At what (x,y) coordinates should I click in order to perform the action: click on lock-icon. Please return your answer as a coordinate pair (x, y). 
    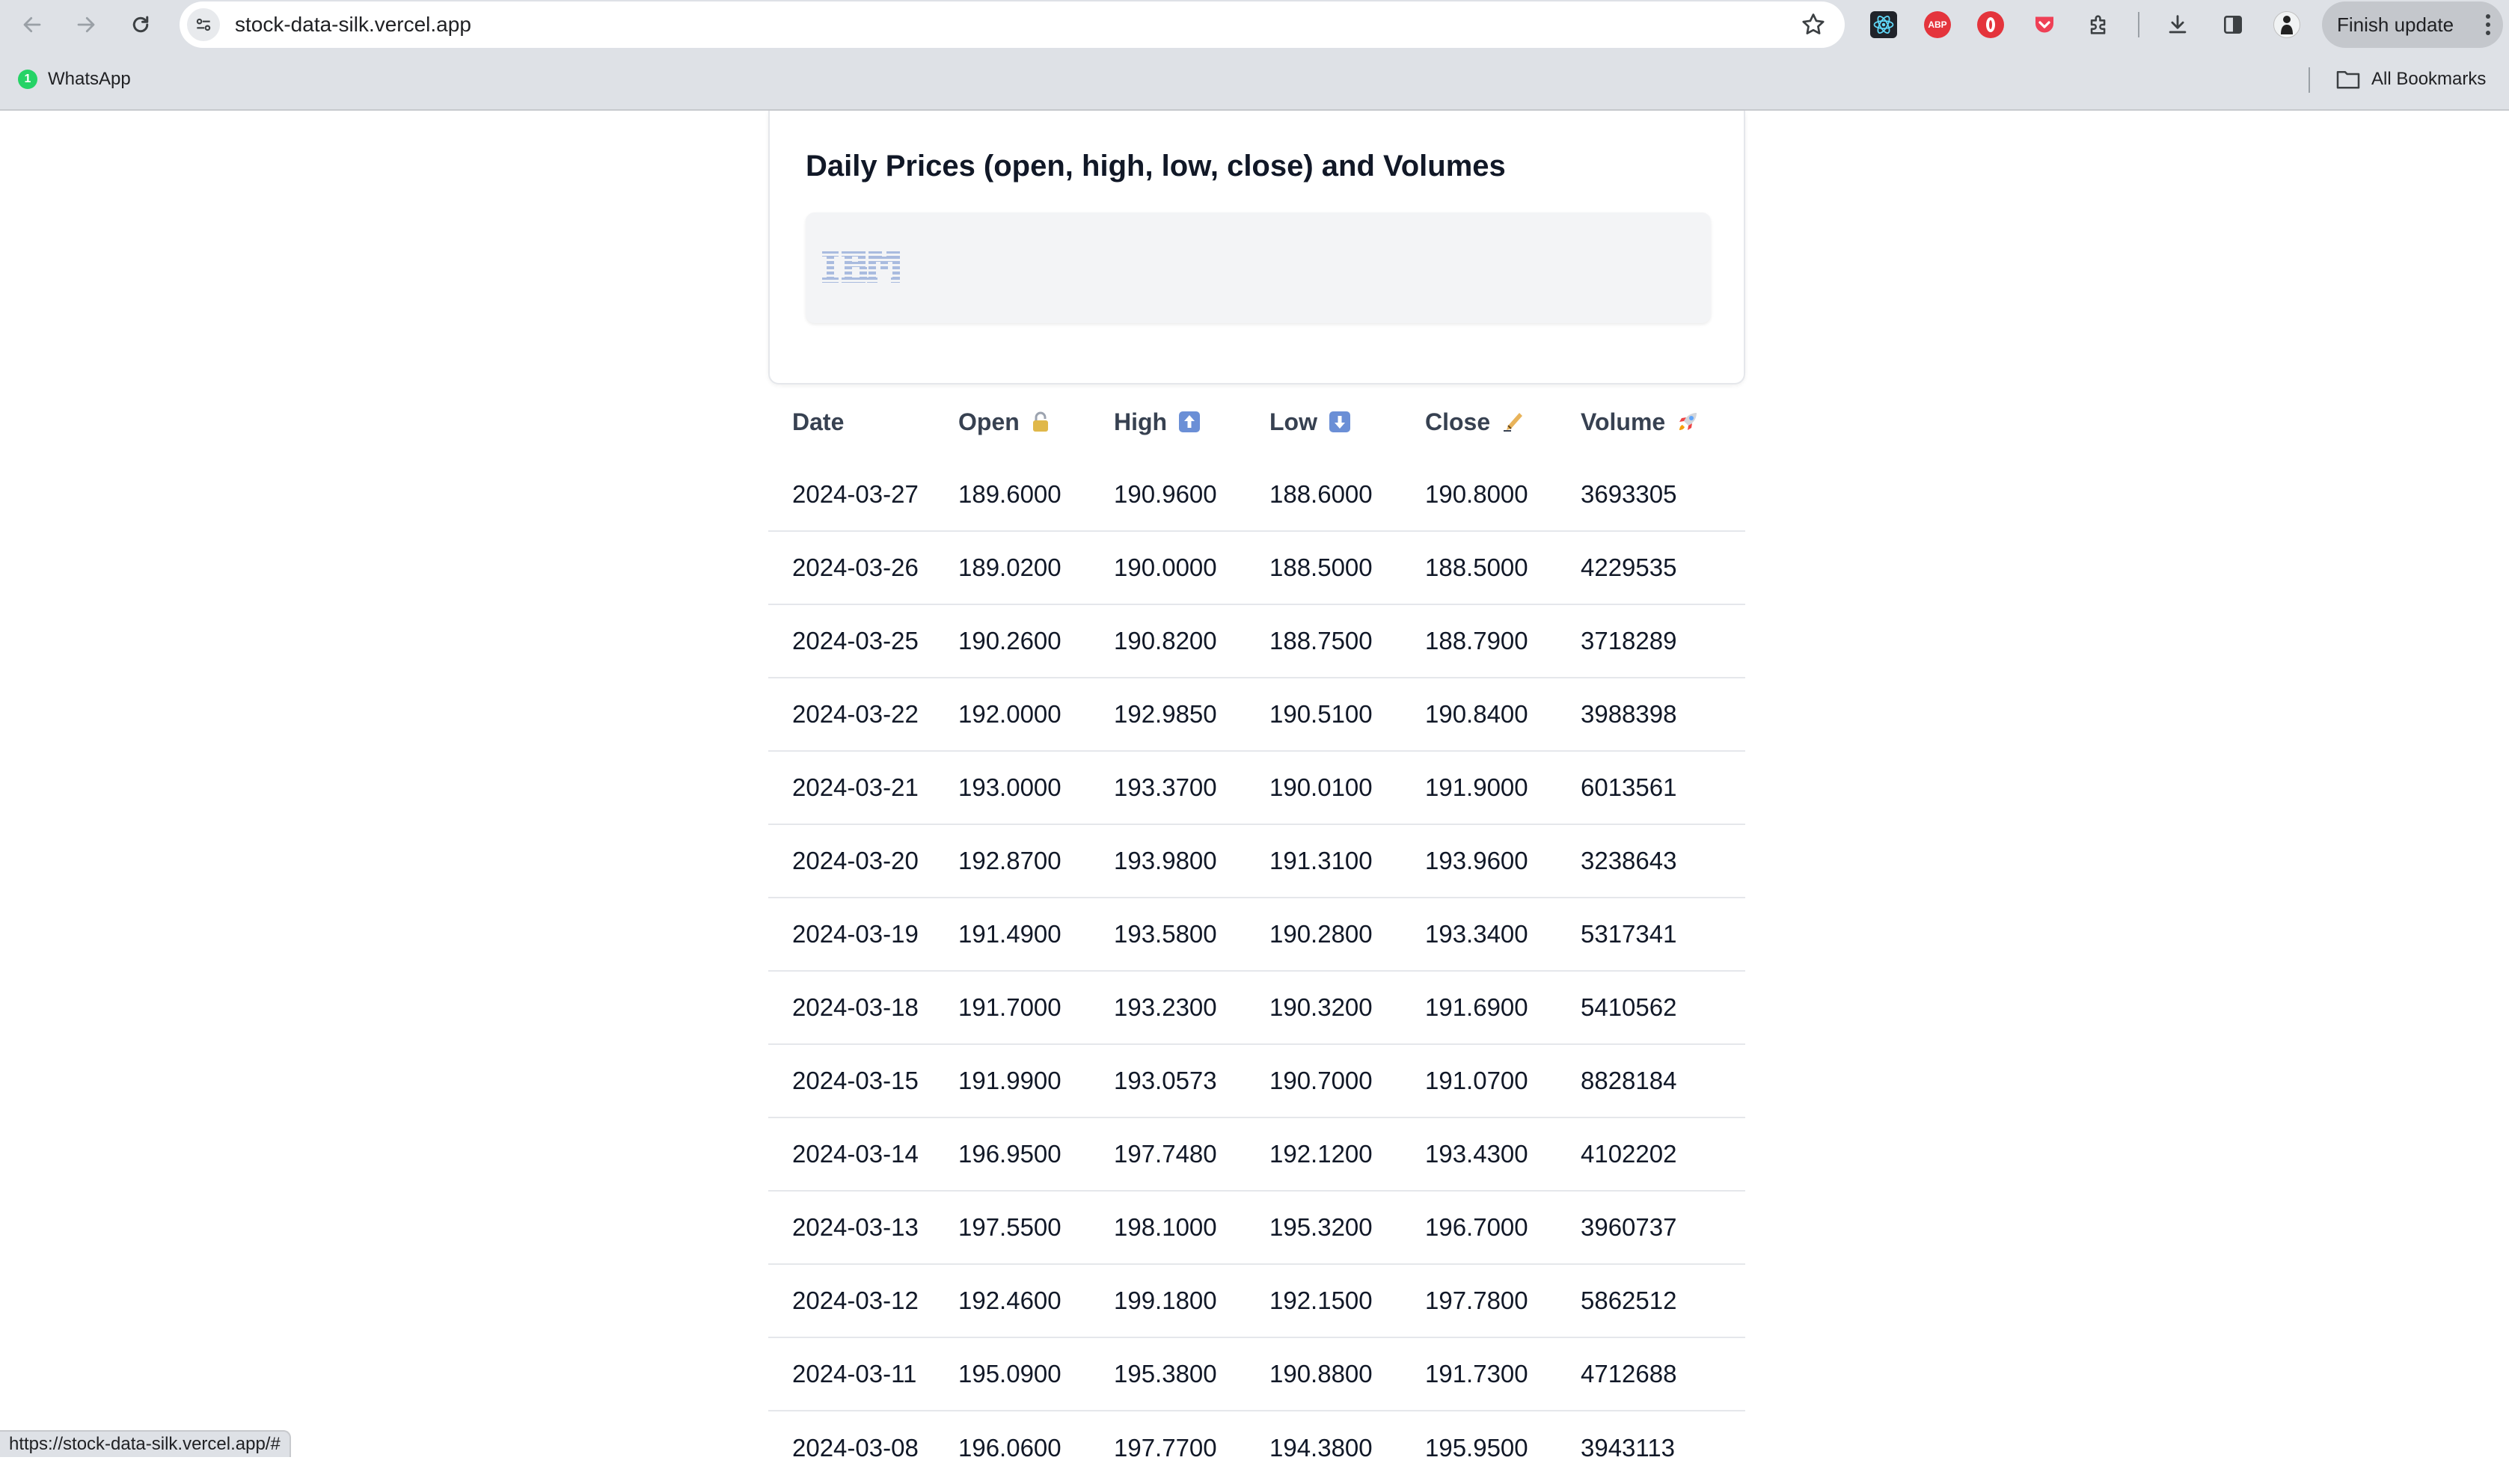
    Looking at the image, I should click on (1040, 421).